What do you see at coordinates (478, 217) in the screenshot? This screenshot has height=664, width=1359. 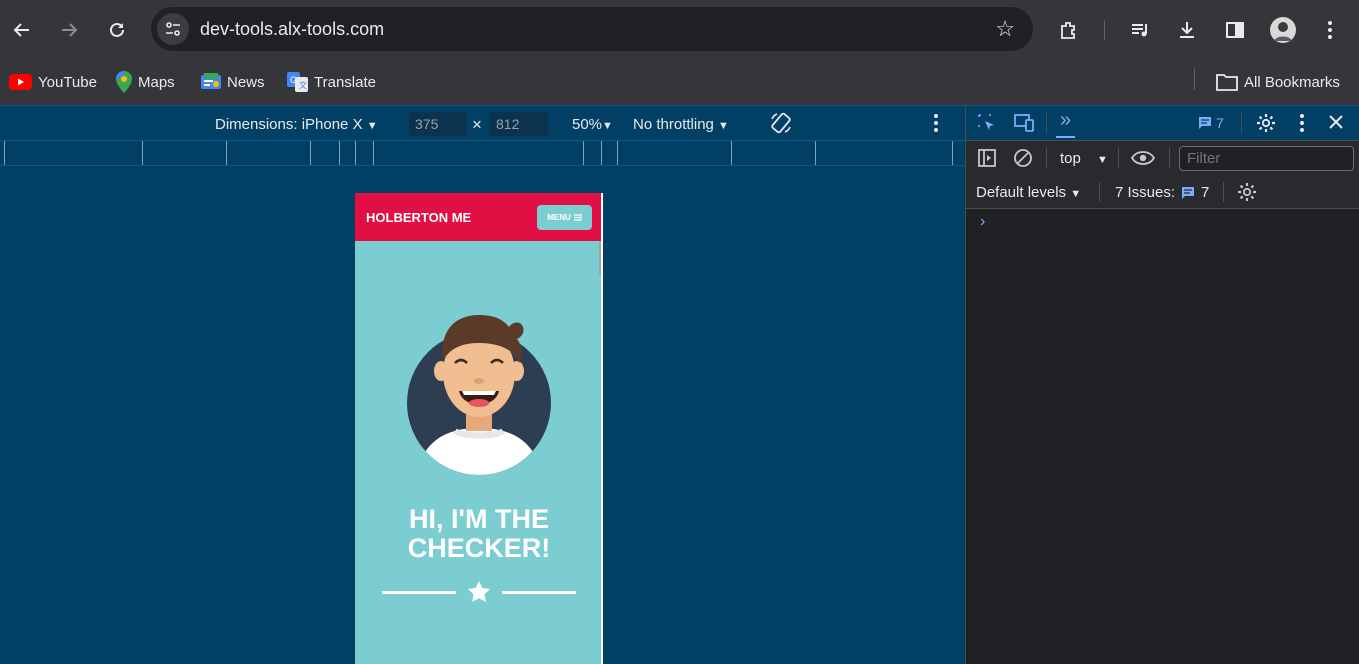 I see `site-header: HOLBERTON ME MENU` at bounding box center [478, 217].